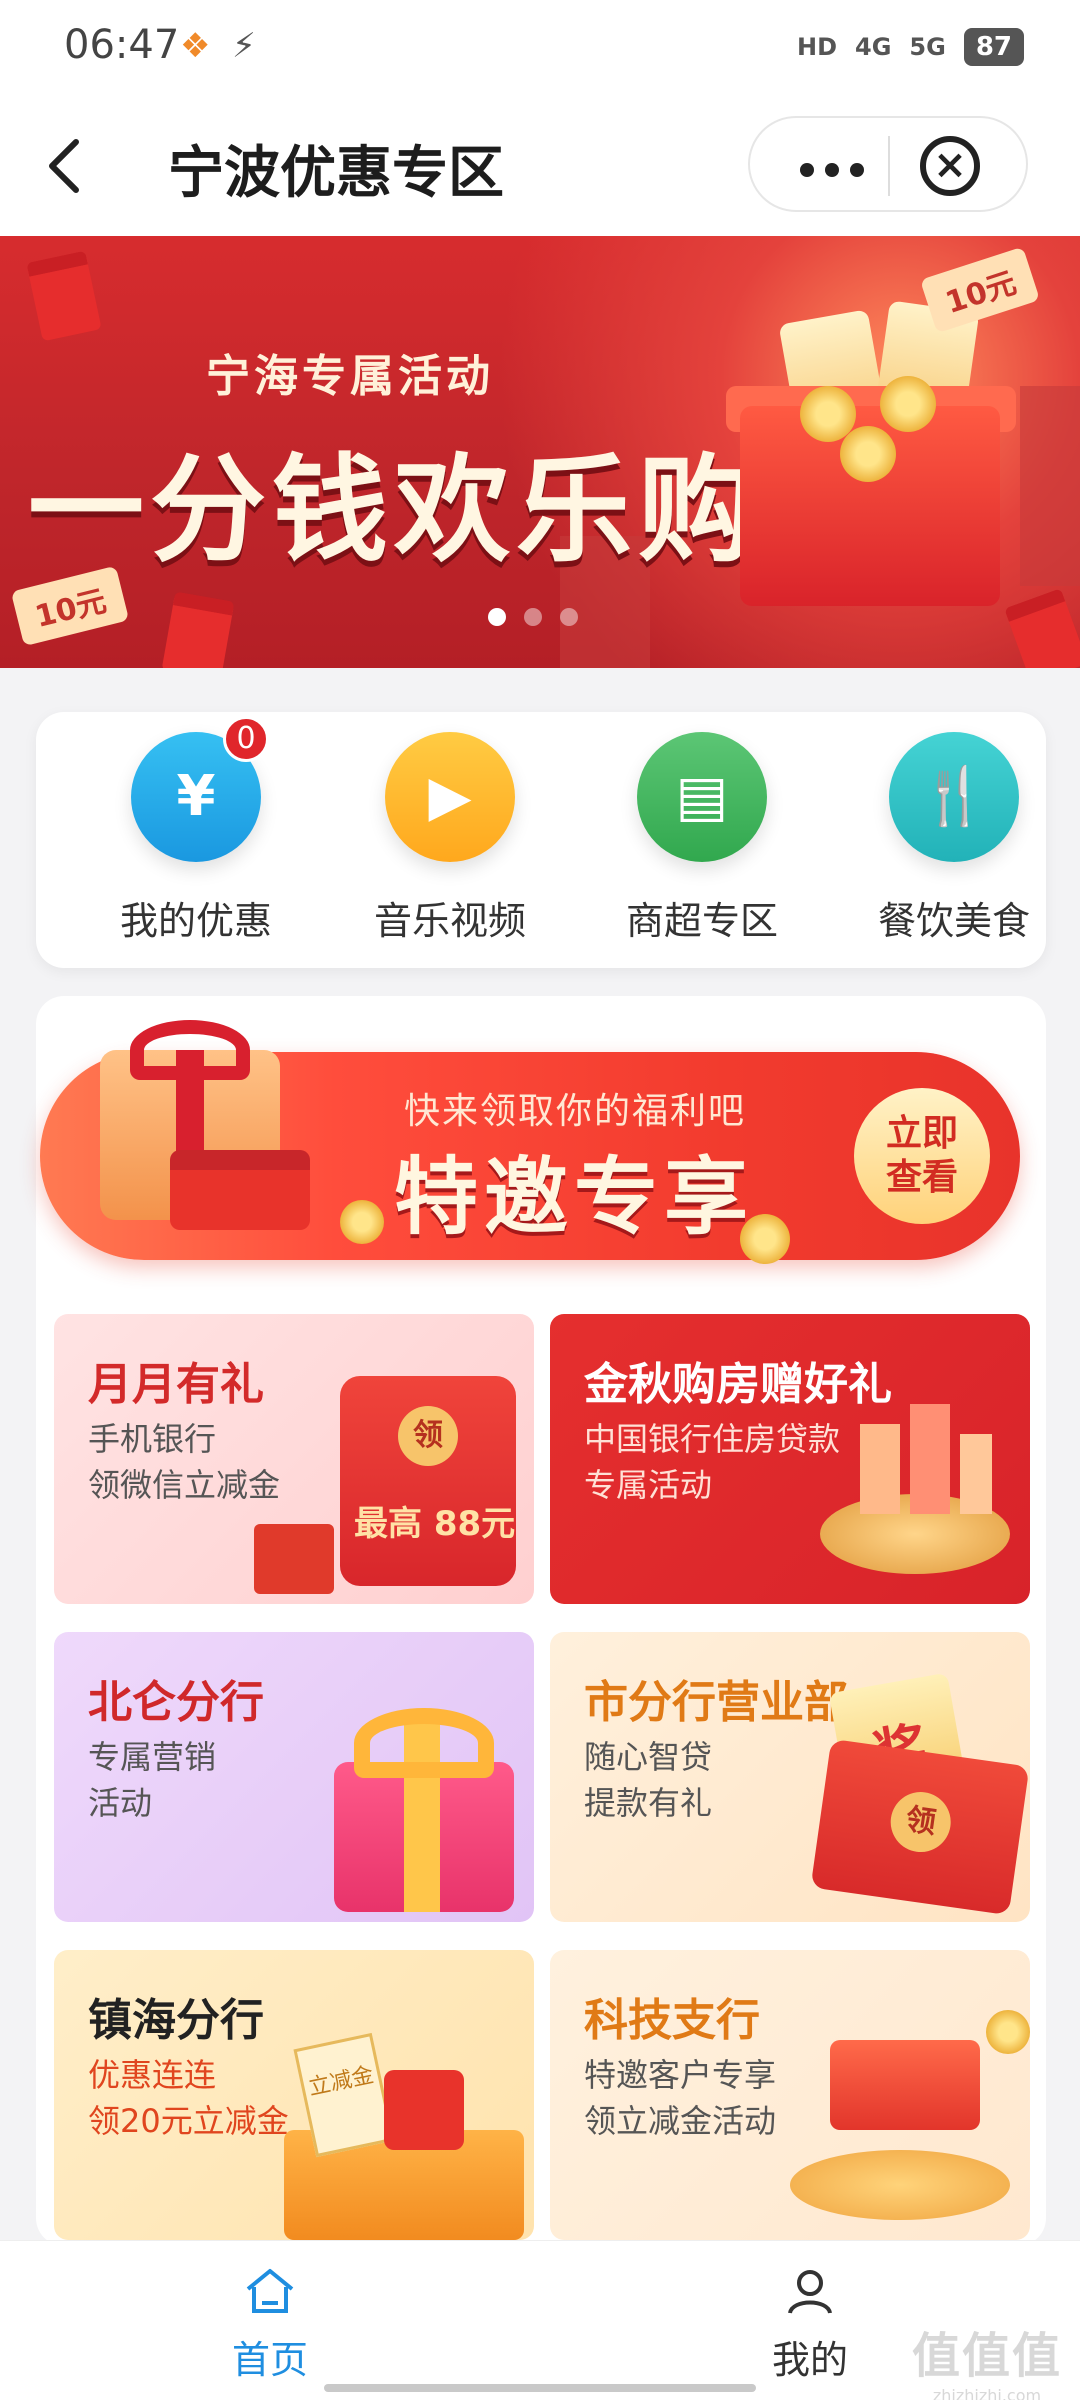  What do you see at coordinates (188, 2121) in the screenshot?
I see `tile-subtitle: 领20元立减金` at bounding box center [188, 2121].